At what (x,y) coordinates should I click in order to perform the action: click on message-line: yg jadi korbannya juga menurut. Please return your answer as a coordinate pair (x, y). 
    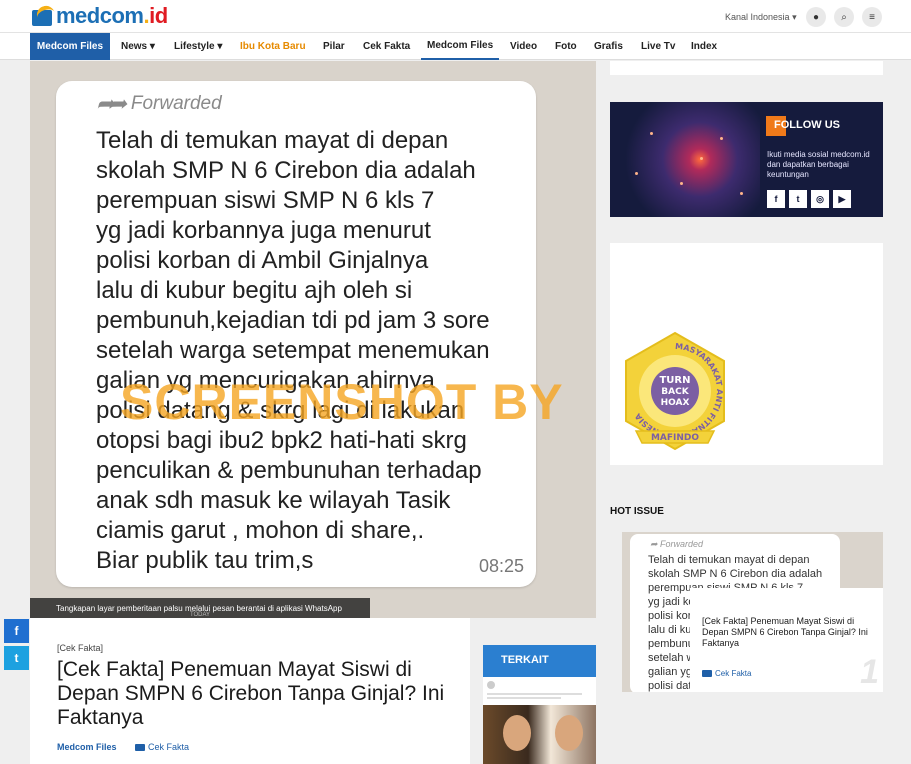
    Looking at the image, I should click on (263, 230).